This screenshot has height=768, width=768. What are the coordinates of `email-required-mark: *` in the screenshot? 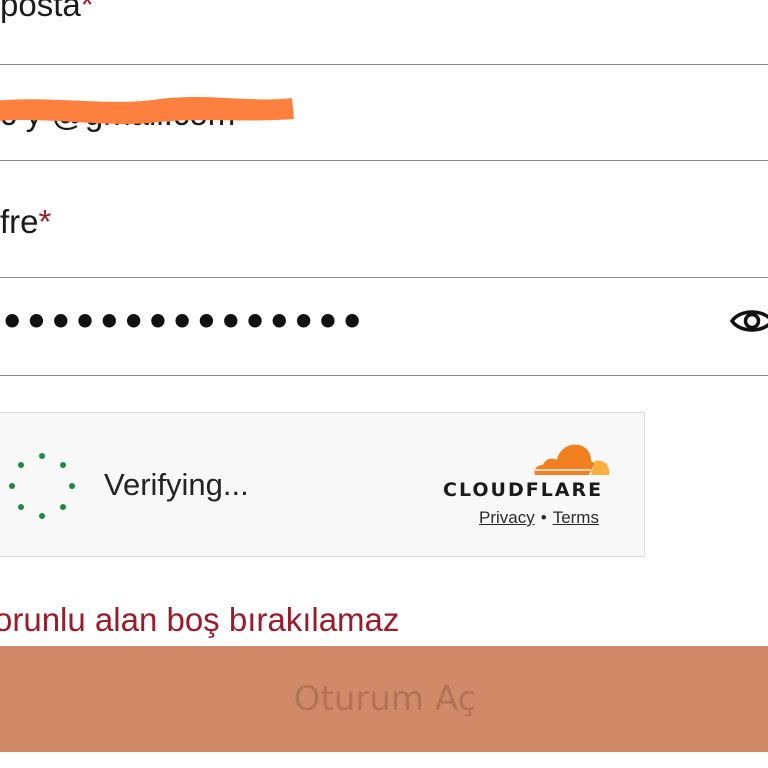 It's located at (87, 11).